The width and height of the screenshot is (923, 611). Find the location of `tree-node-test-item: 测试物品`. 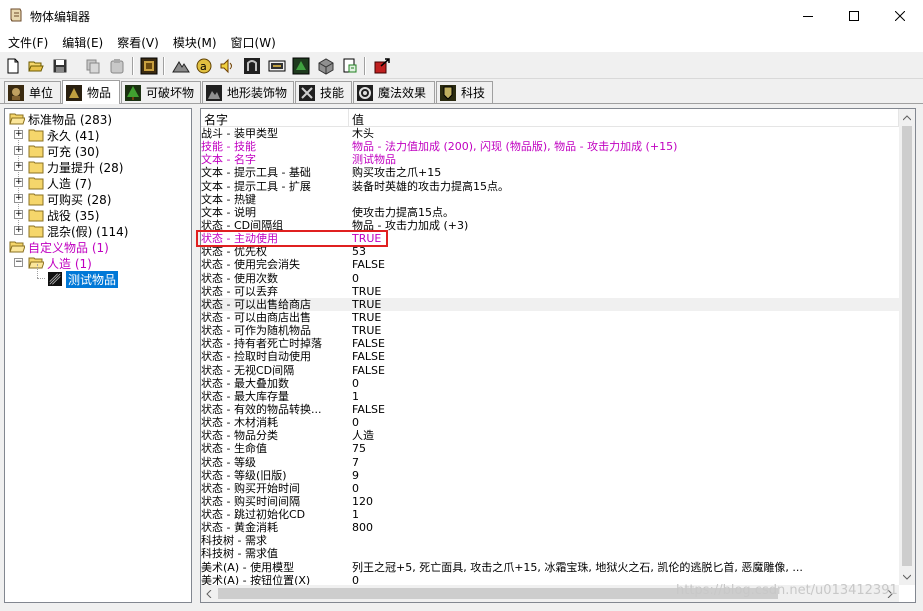

tree-node-test-item: 测试物品 is located at coordinates (83, 279).